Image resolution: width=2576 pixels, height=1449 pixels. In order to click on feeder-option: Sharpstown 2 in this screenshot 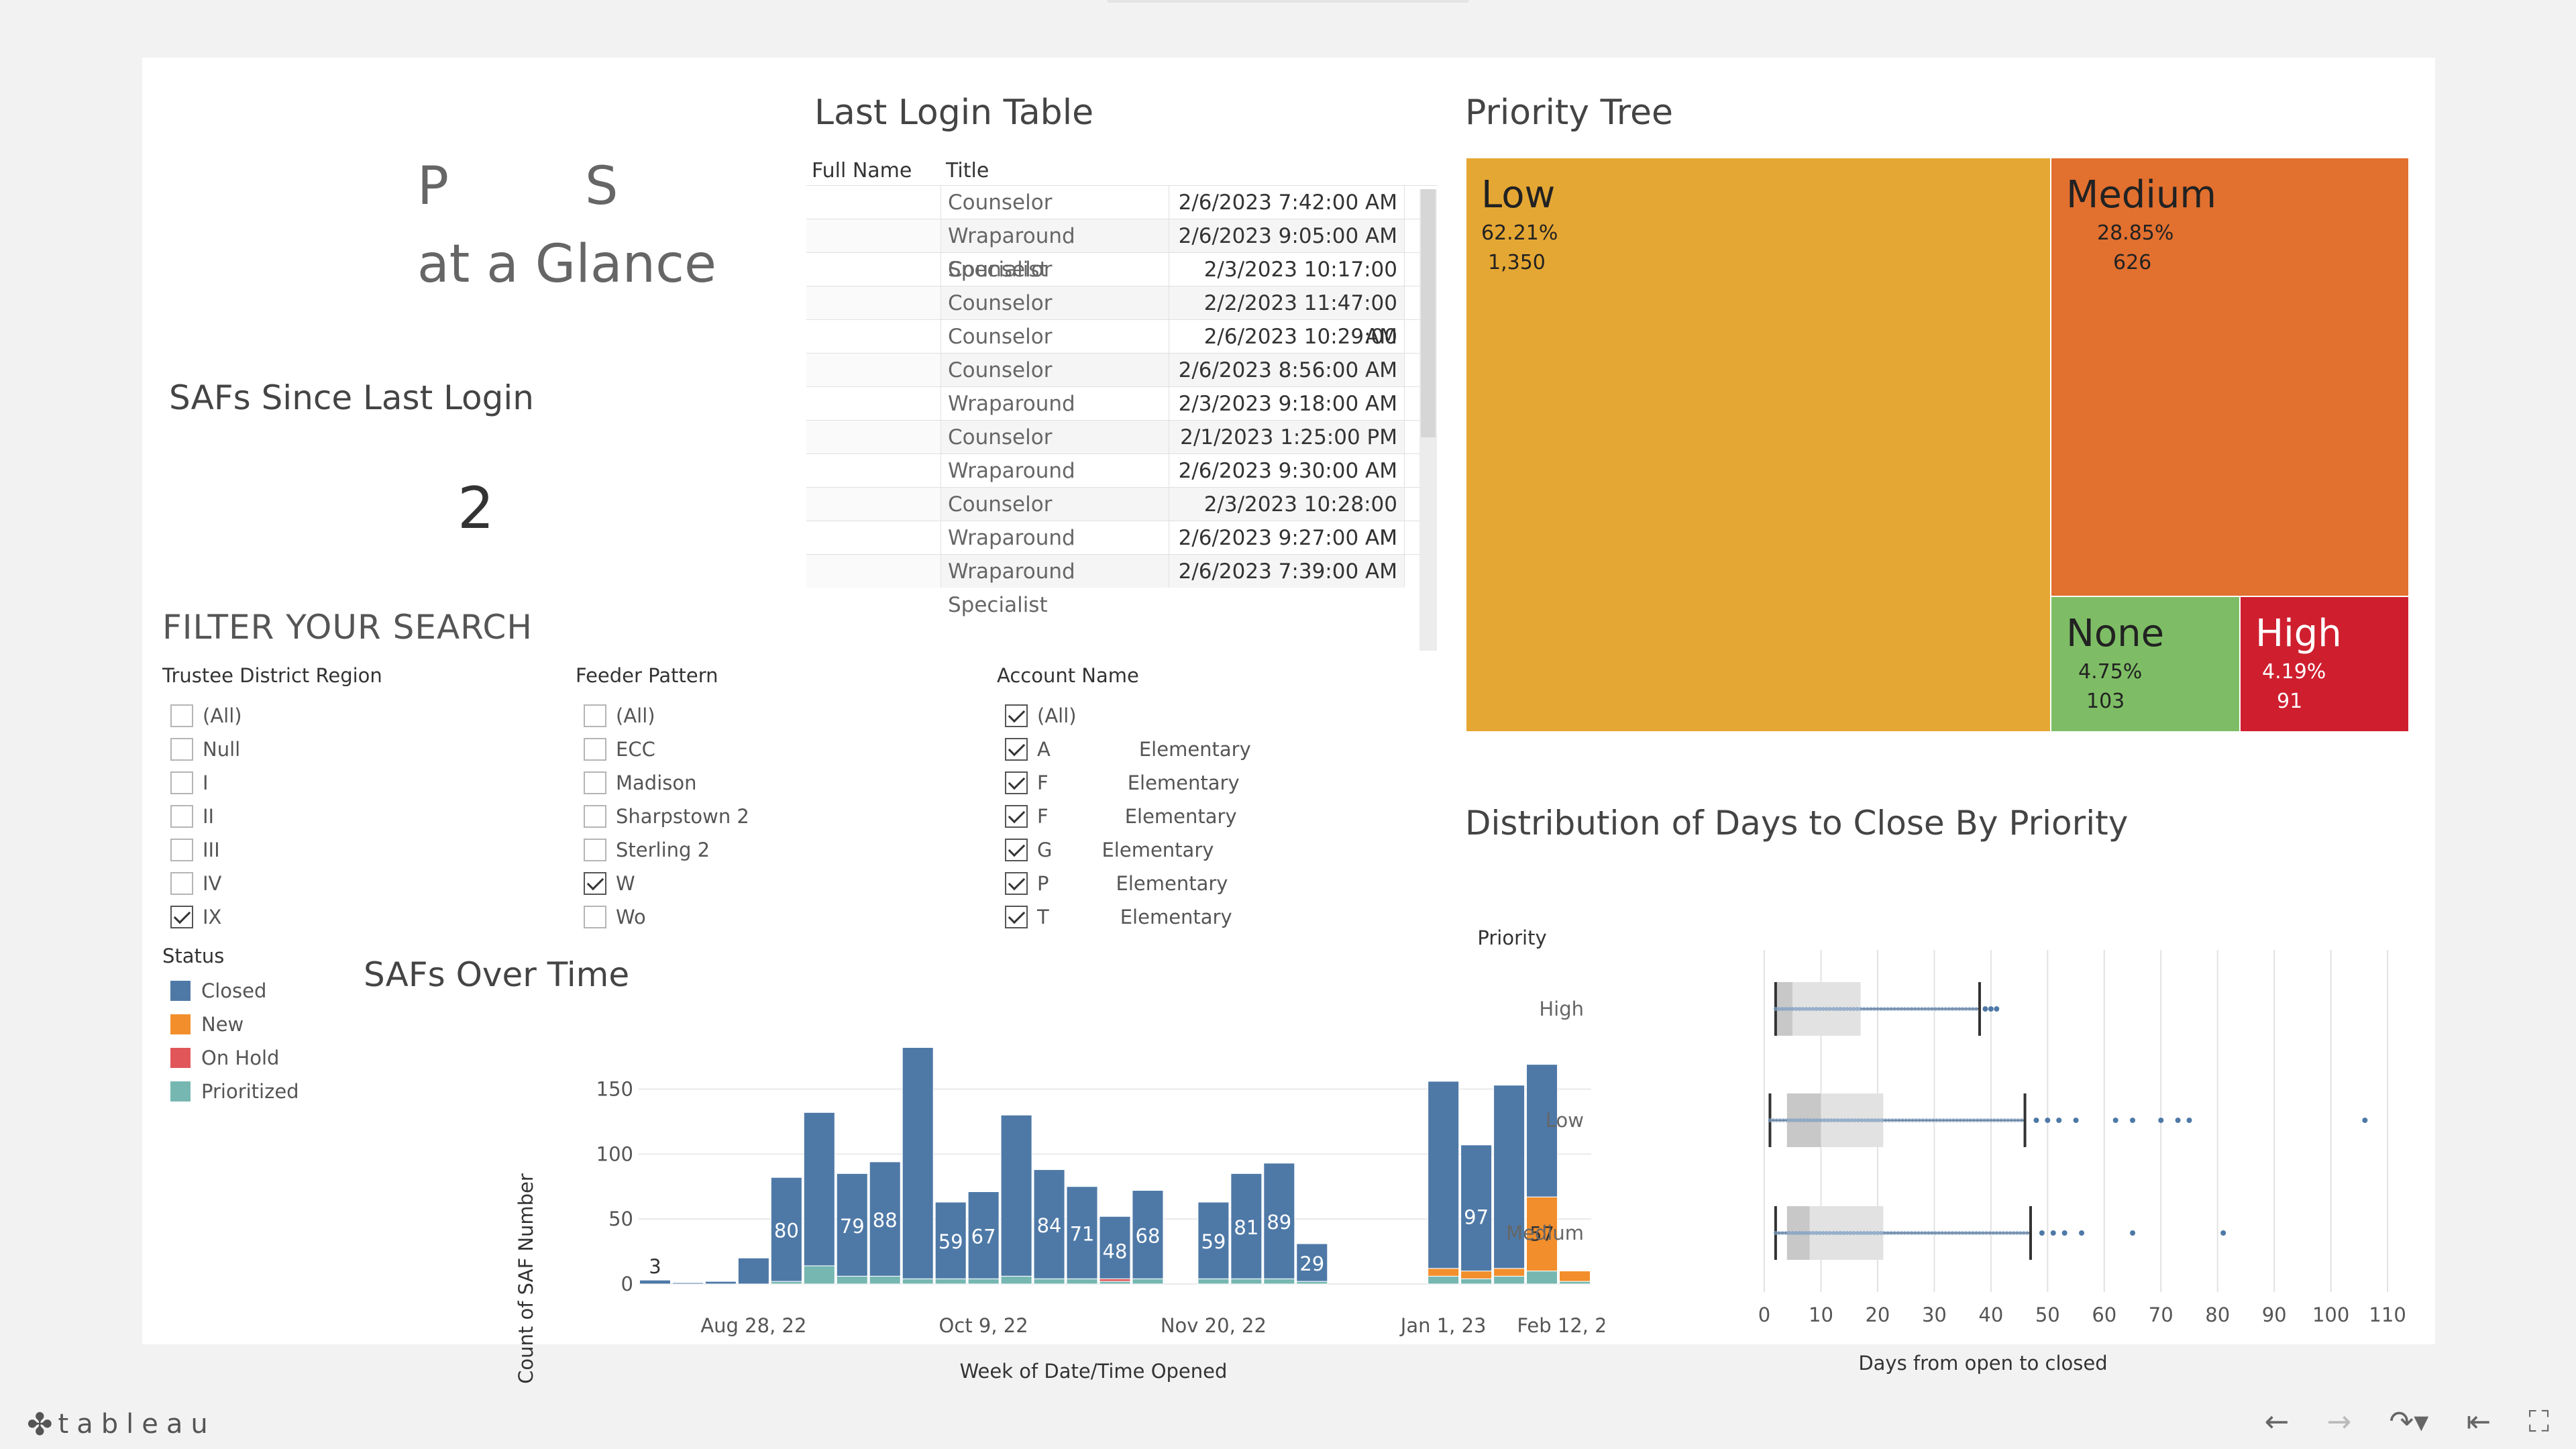, I will do `click(763, 816)`.